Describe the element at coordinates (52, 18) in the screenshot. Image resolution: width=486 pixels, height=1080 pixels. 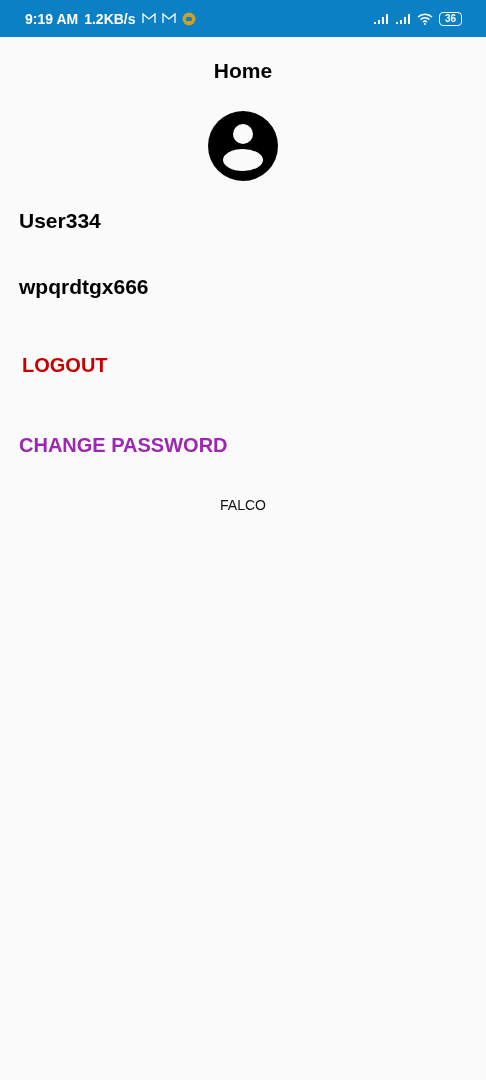
I see `status-time: 9:19 AM` at that location.